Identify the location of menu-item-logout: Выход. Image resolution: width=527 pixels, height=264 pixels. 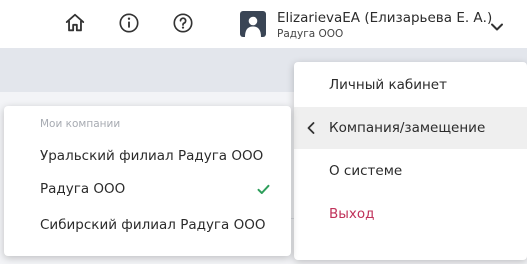
(410, 214).